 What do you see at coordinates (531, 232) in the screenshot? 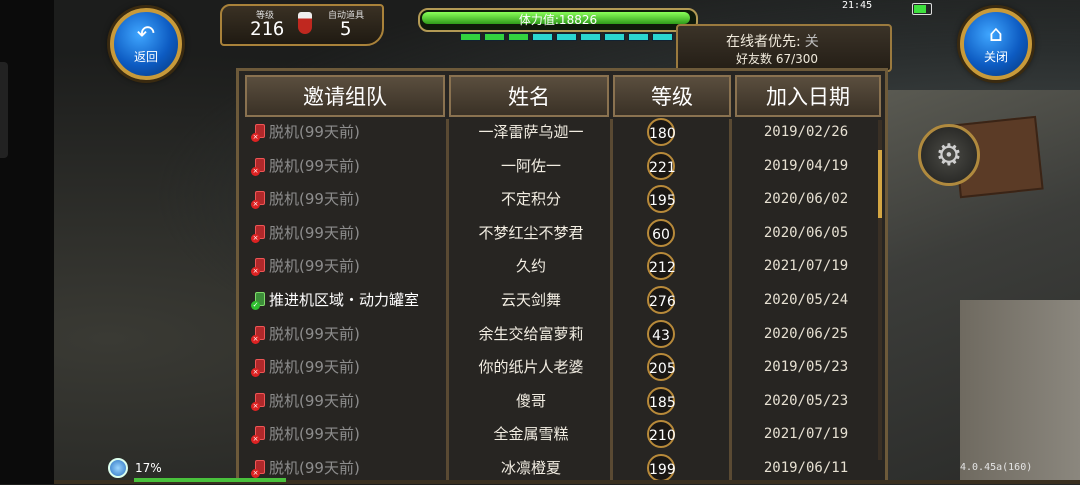
I see `friend-name: 不梦红尘不梦君` at bounding box center [531, 232].